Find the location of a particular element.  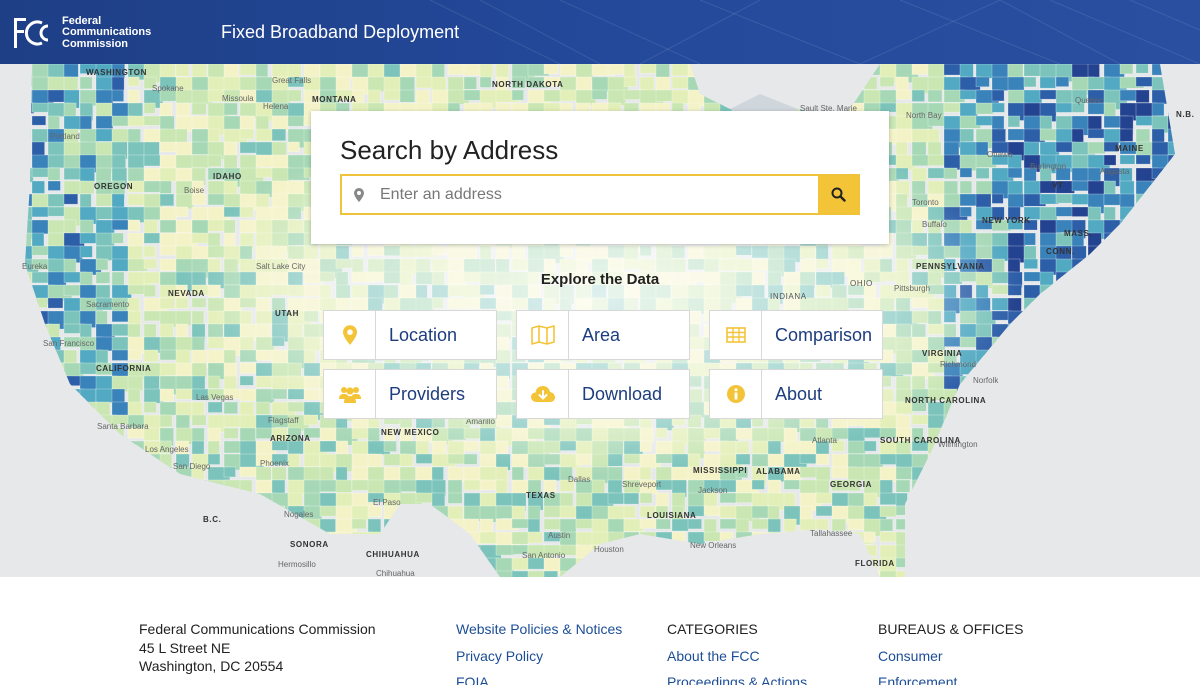

tile-download-label: Download is located at coordinates (622, 393).